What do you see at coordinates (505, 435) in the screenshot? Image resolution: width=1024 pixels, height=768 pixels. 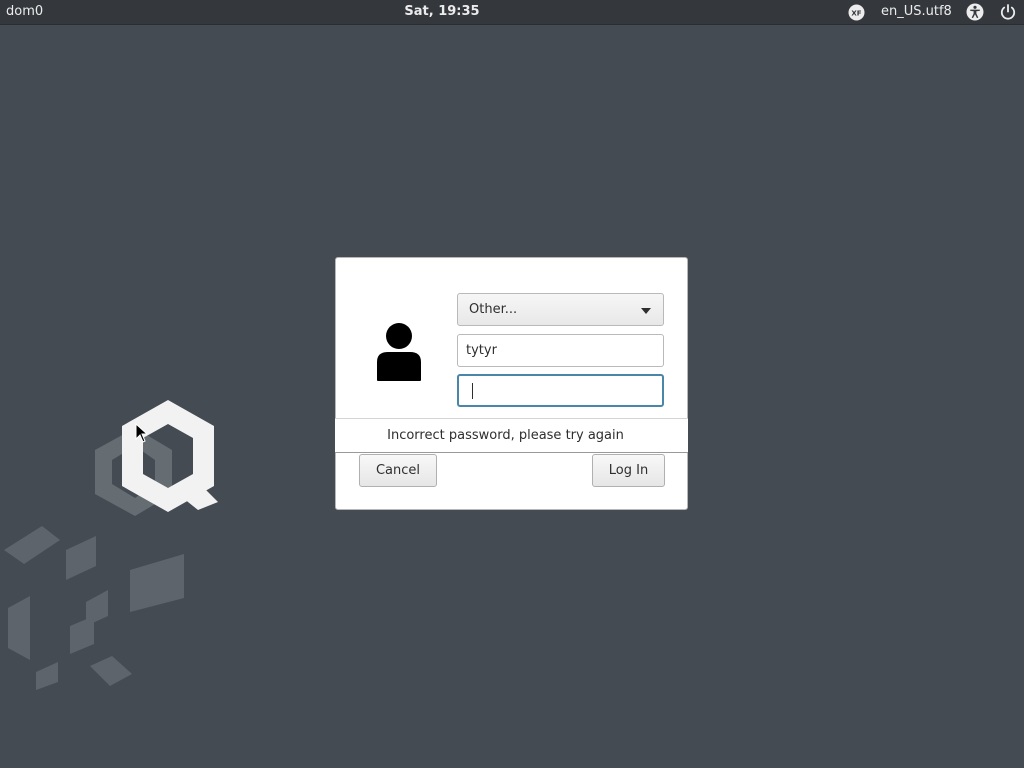 I see `error-message: Incorrect password, please try again` at bounding box center [505, 435].